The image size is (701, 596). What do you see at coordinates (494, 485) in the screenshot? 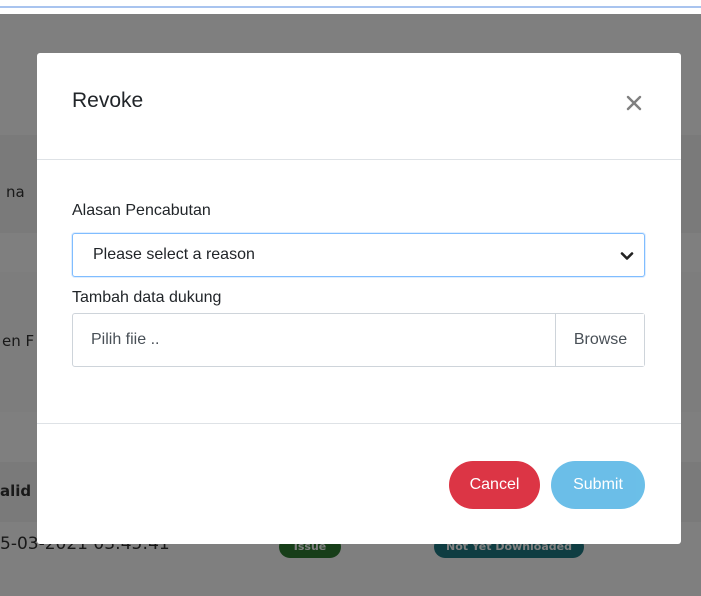
I see `cancel-button: Cancel` at bounding box center [494, 485].